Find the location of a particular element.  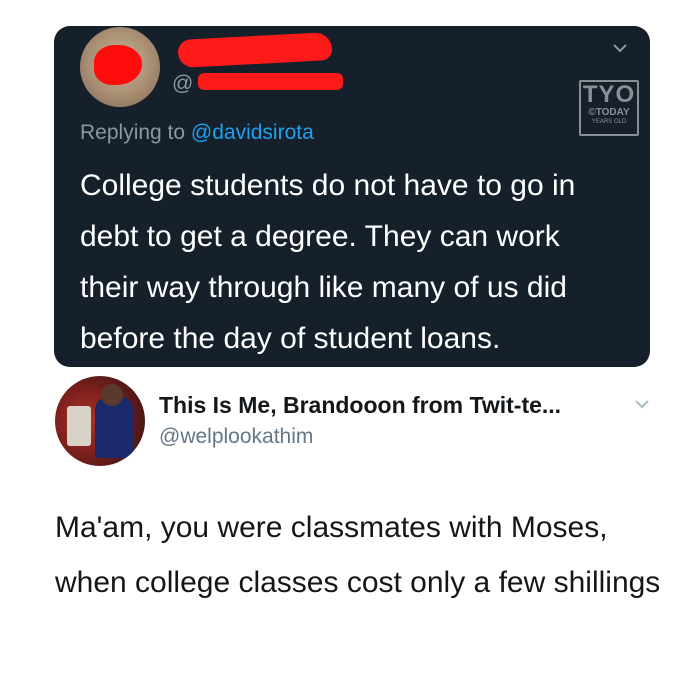

handle-prefix: @ is located at coordinates (183, 83).